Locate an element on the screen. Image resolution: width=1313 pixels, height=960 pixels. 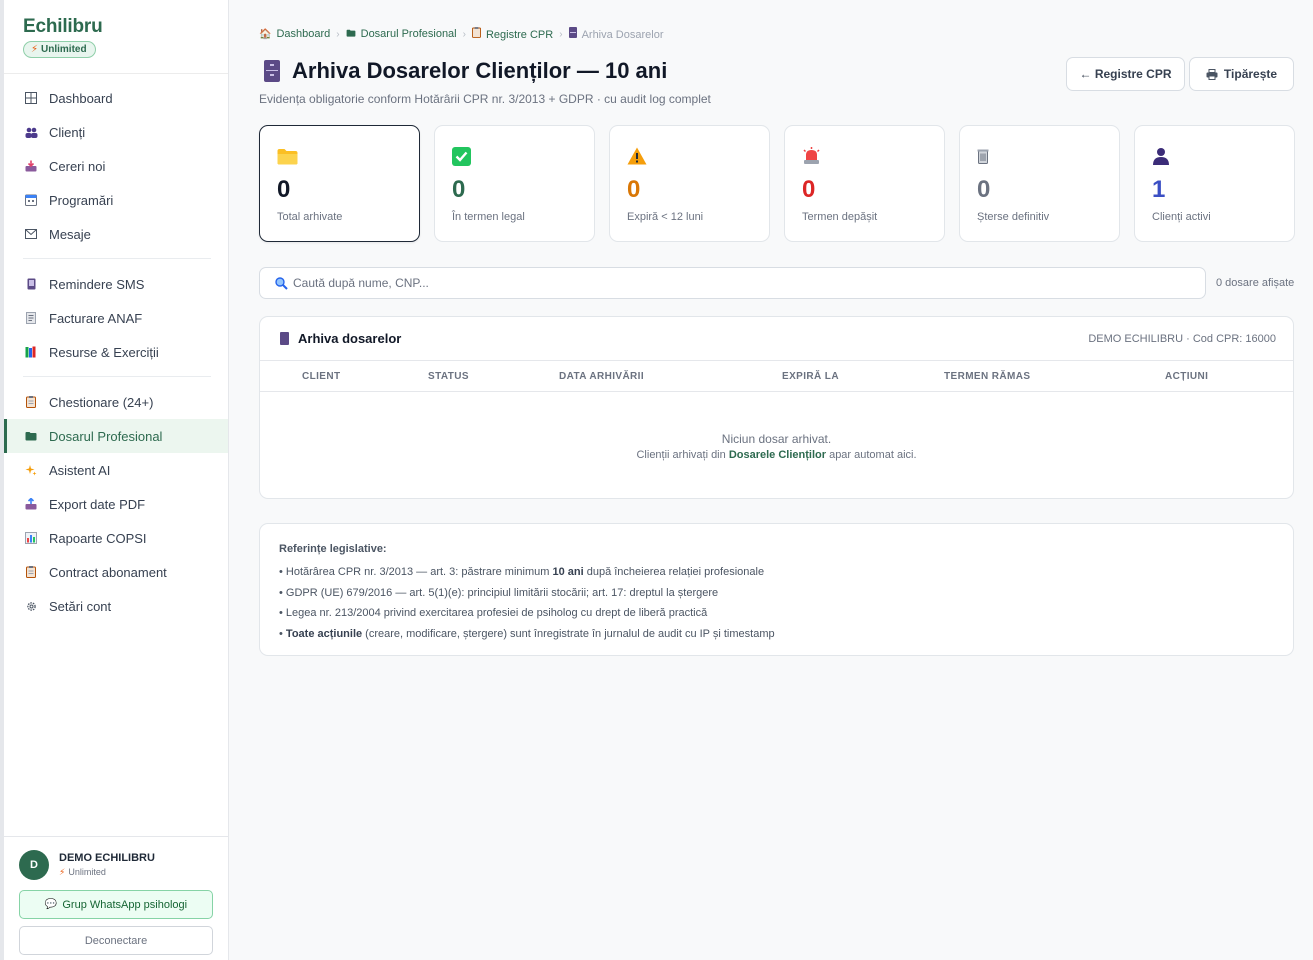
check-box-icon is located at coordinates (523, 156).